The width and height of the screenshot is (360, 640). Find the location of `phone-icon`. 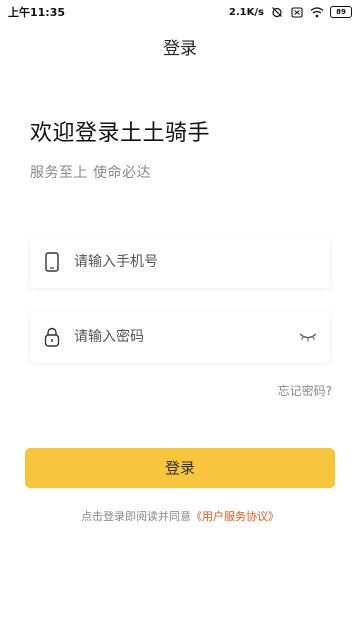

phone-icon is located at coordinates (52, 262).